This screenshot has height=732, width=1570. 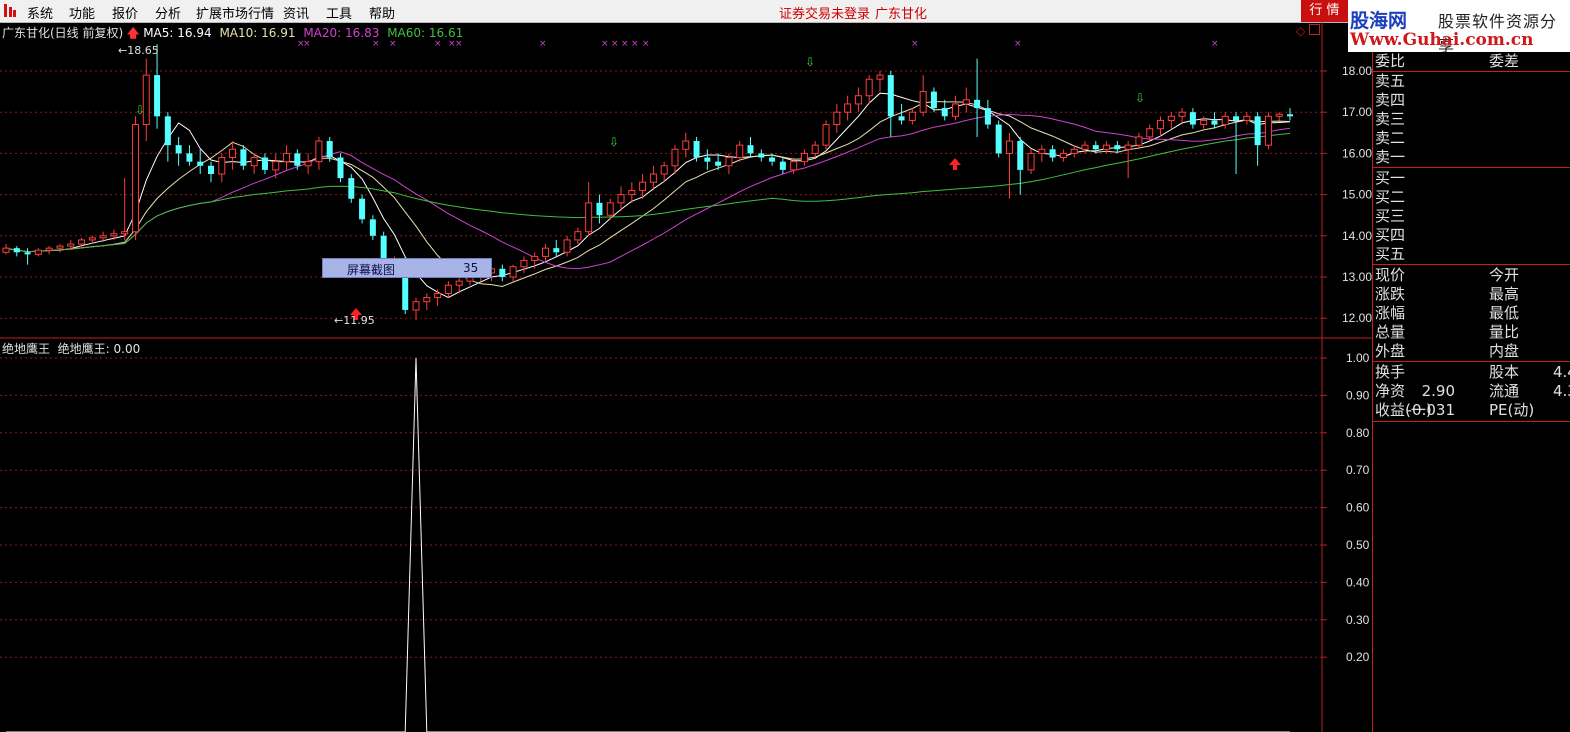 What do you see at coordinates (1442, 40) in the screenshot?
I see `banner-url: Www.Guhai.com.cn` at bounding box center [1442, 40].